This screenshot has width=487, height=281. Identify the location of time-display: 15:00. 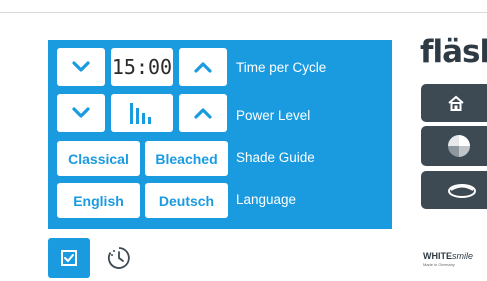
(142, 67).